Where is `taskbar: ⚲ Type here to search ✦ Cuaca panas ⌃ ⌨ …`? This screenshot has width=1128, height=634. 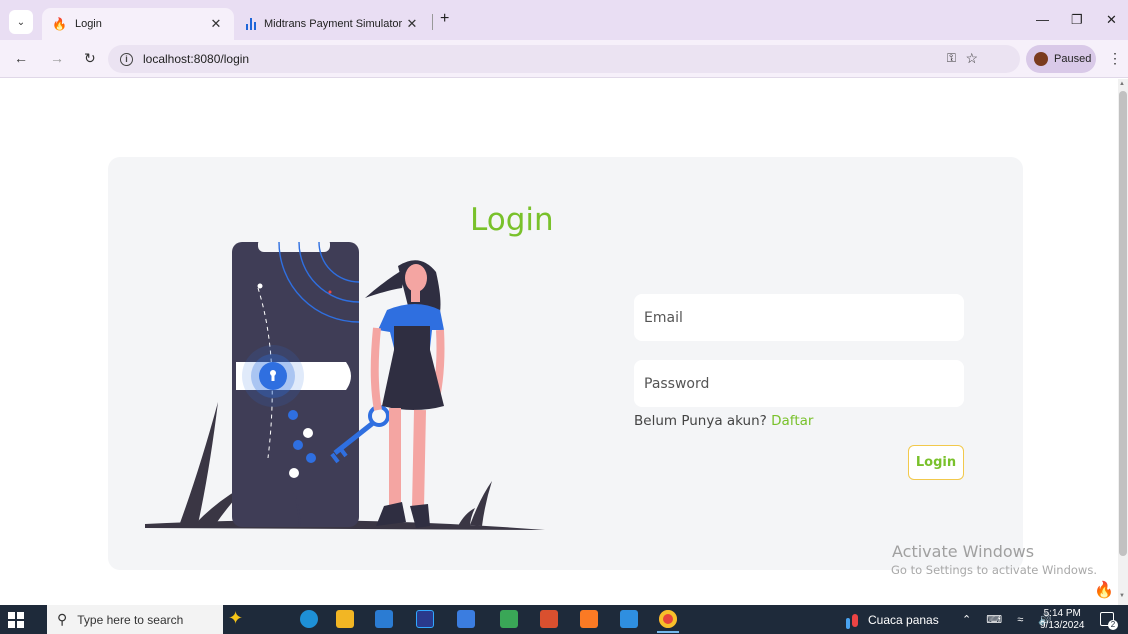
taskbar: ⚲ Type here to search ✦ Cuaca panas ⌃ ⌨ … is located at coordinates (564, 619).